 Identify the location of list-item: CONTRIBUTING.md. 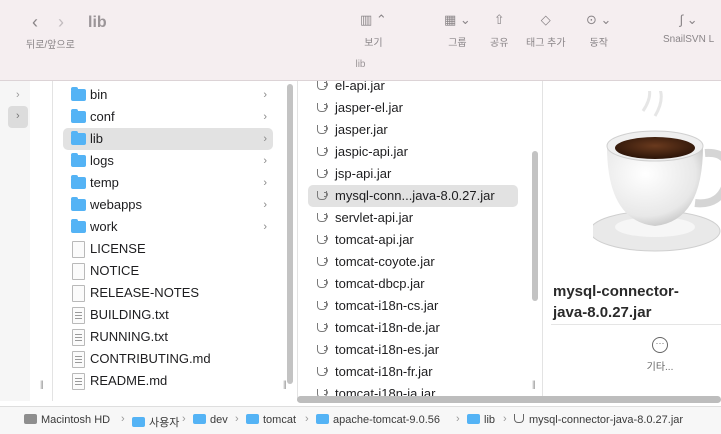
(168, 359).